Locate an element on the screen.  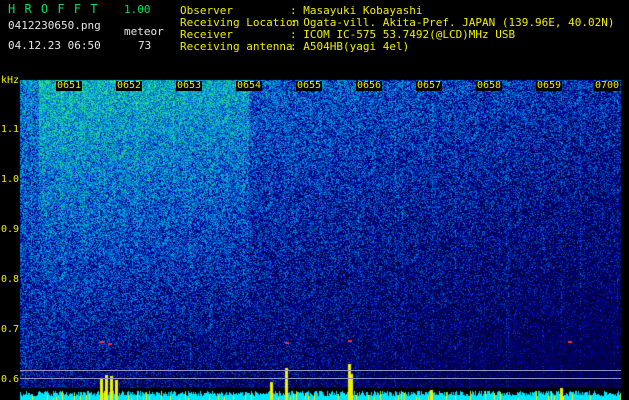
reference-line-upper is located at coordinates (320, 370).